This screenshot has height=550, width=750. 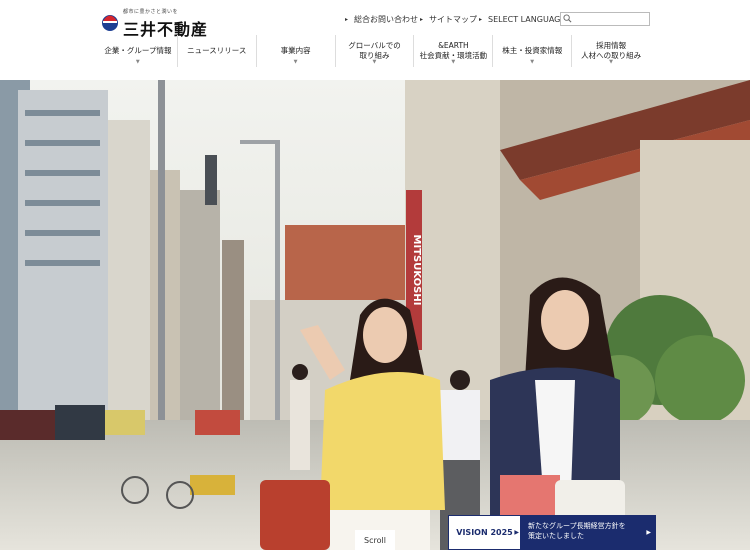 I want to click on scroll-button: Scroll, so click(x=375, y=540).